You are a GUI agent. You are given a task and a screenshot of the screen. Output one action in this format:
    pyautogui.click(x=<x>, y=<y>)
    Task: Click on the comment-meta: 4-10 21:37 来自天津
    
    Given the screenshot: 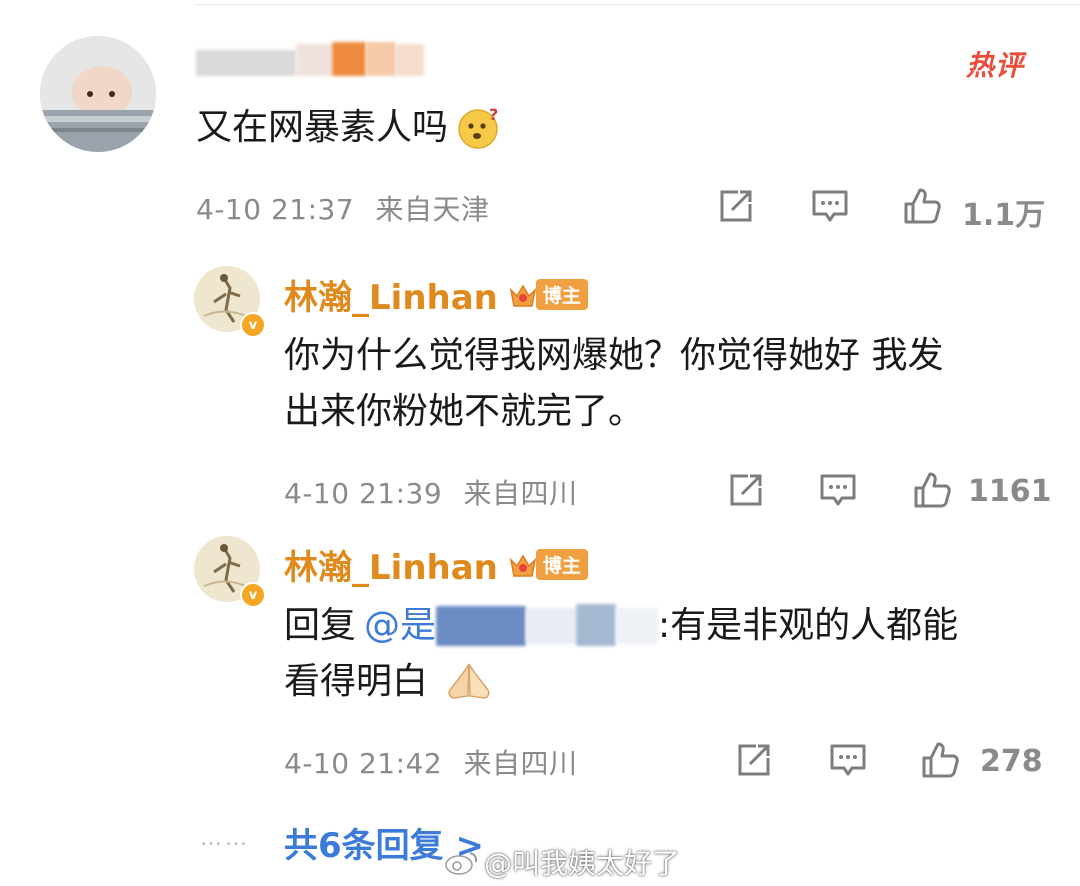 What is the action you would take?
    pyautogui.click(x=343, y=208)
    